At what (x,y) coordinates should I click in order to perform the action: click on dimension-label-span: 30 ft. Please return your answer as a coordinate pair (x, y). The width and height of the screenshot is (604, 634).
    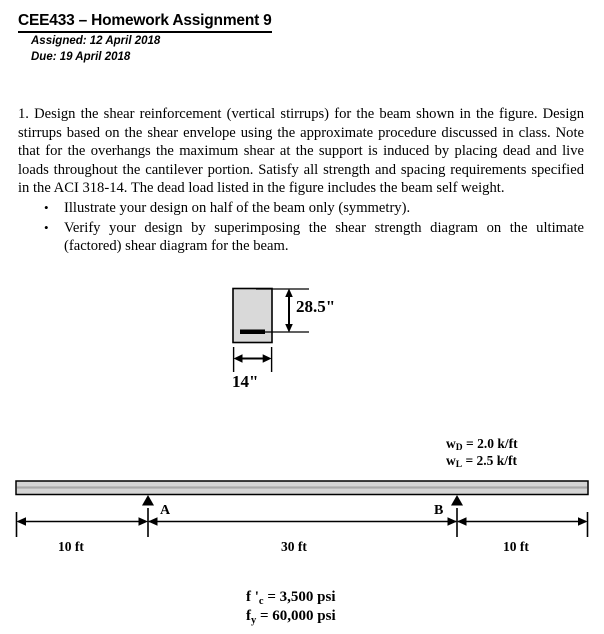
    Looking at the image, I should click on (294, 546).